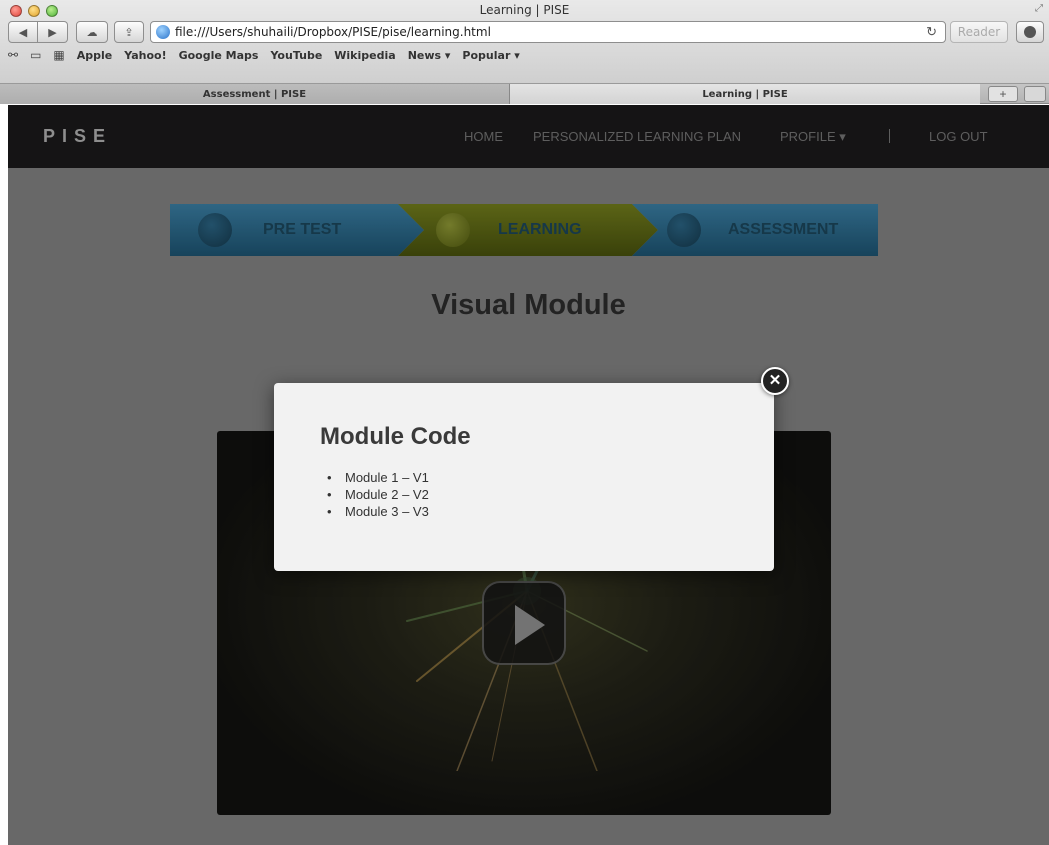 Image resolution: width=1049 pixels, height=845 pixels. Describe the element at coordinates (637, 136) in the screenshot. I see `nav-personalized-learning-plan: PERSONALIZED LEARNING PLAN` at that location.